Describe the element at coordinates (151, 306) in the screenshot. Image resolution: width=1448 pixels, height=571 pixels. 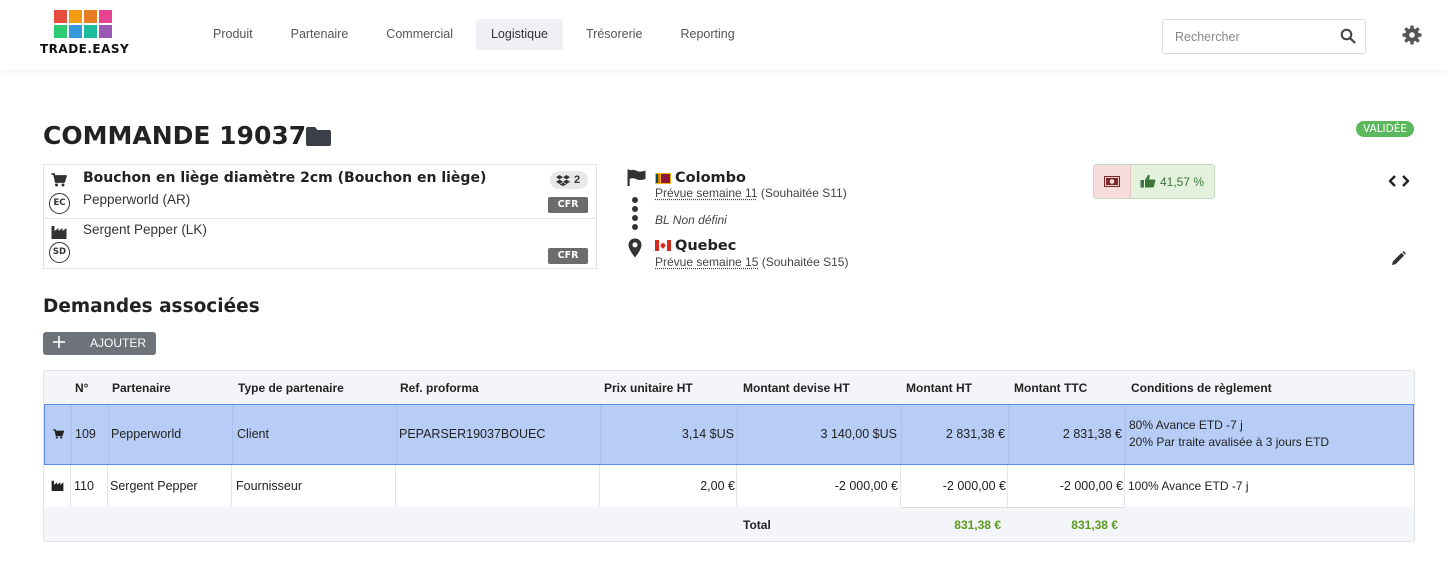
I see `section-title: Demandes associées` at that location.